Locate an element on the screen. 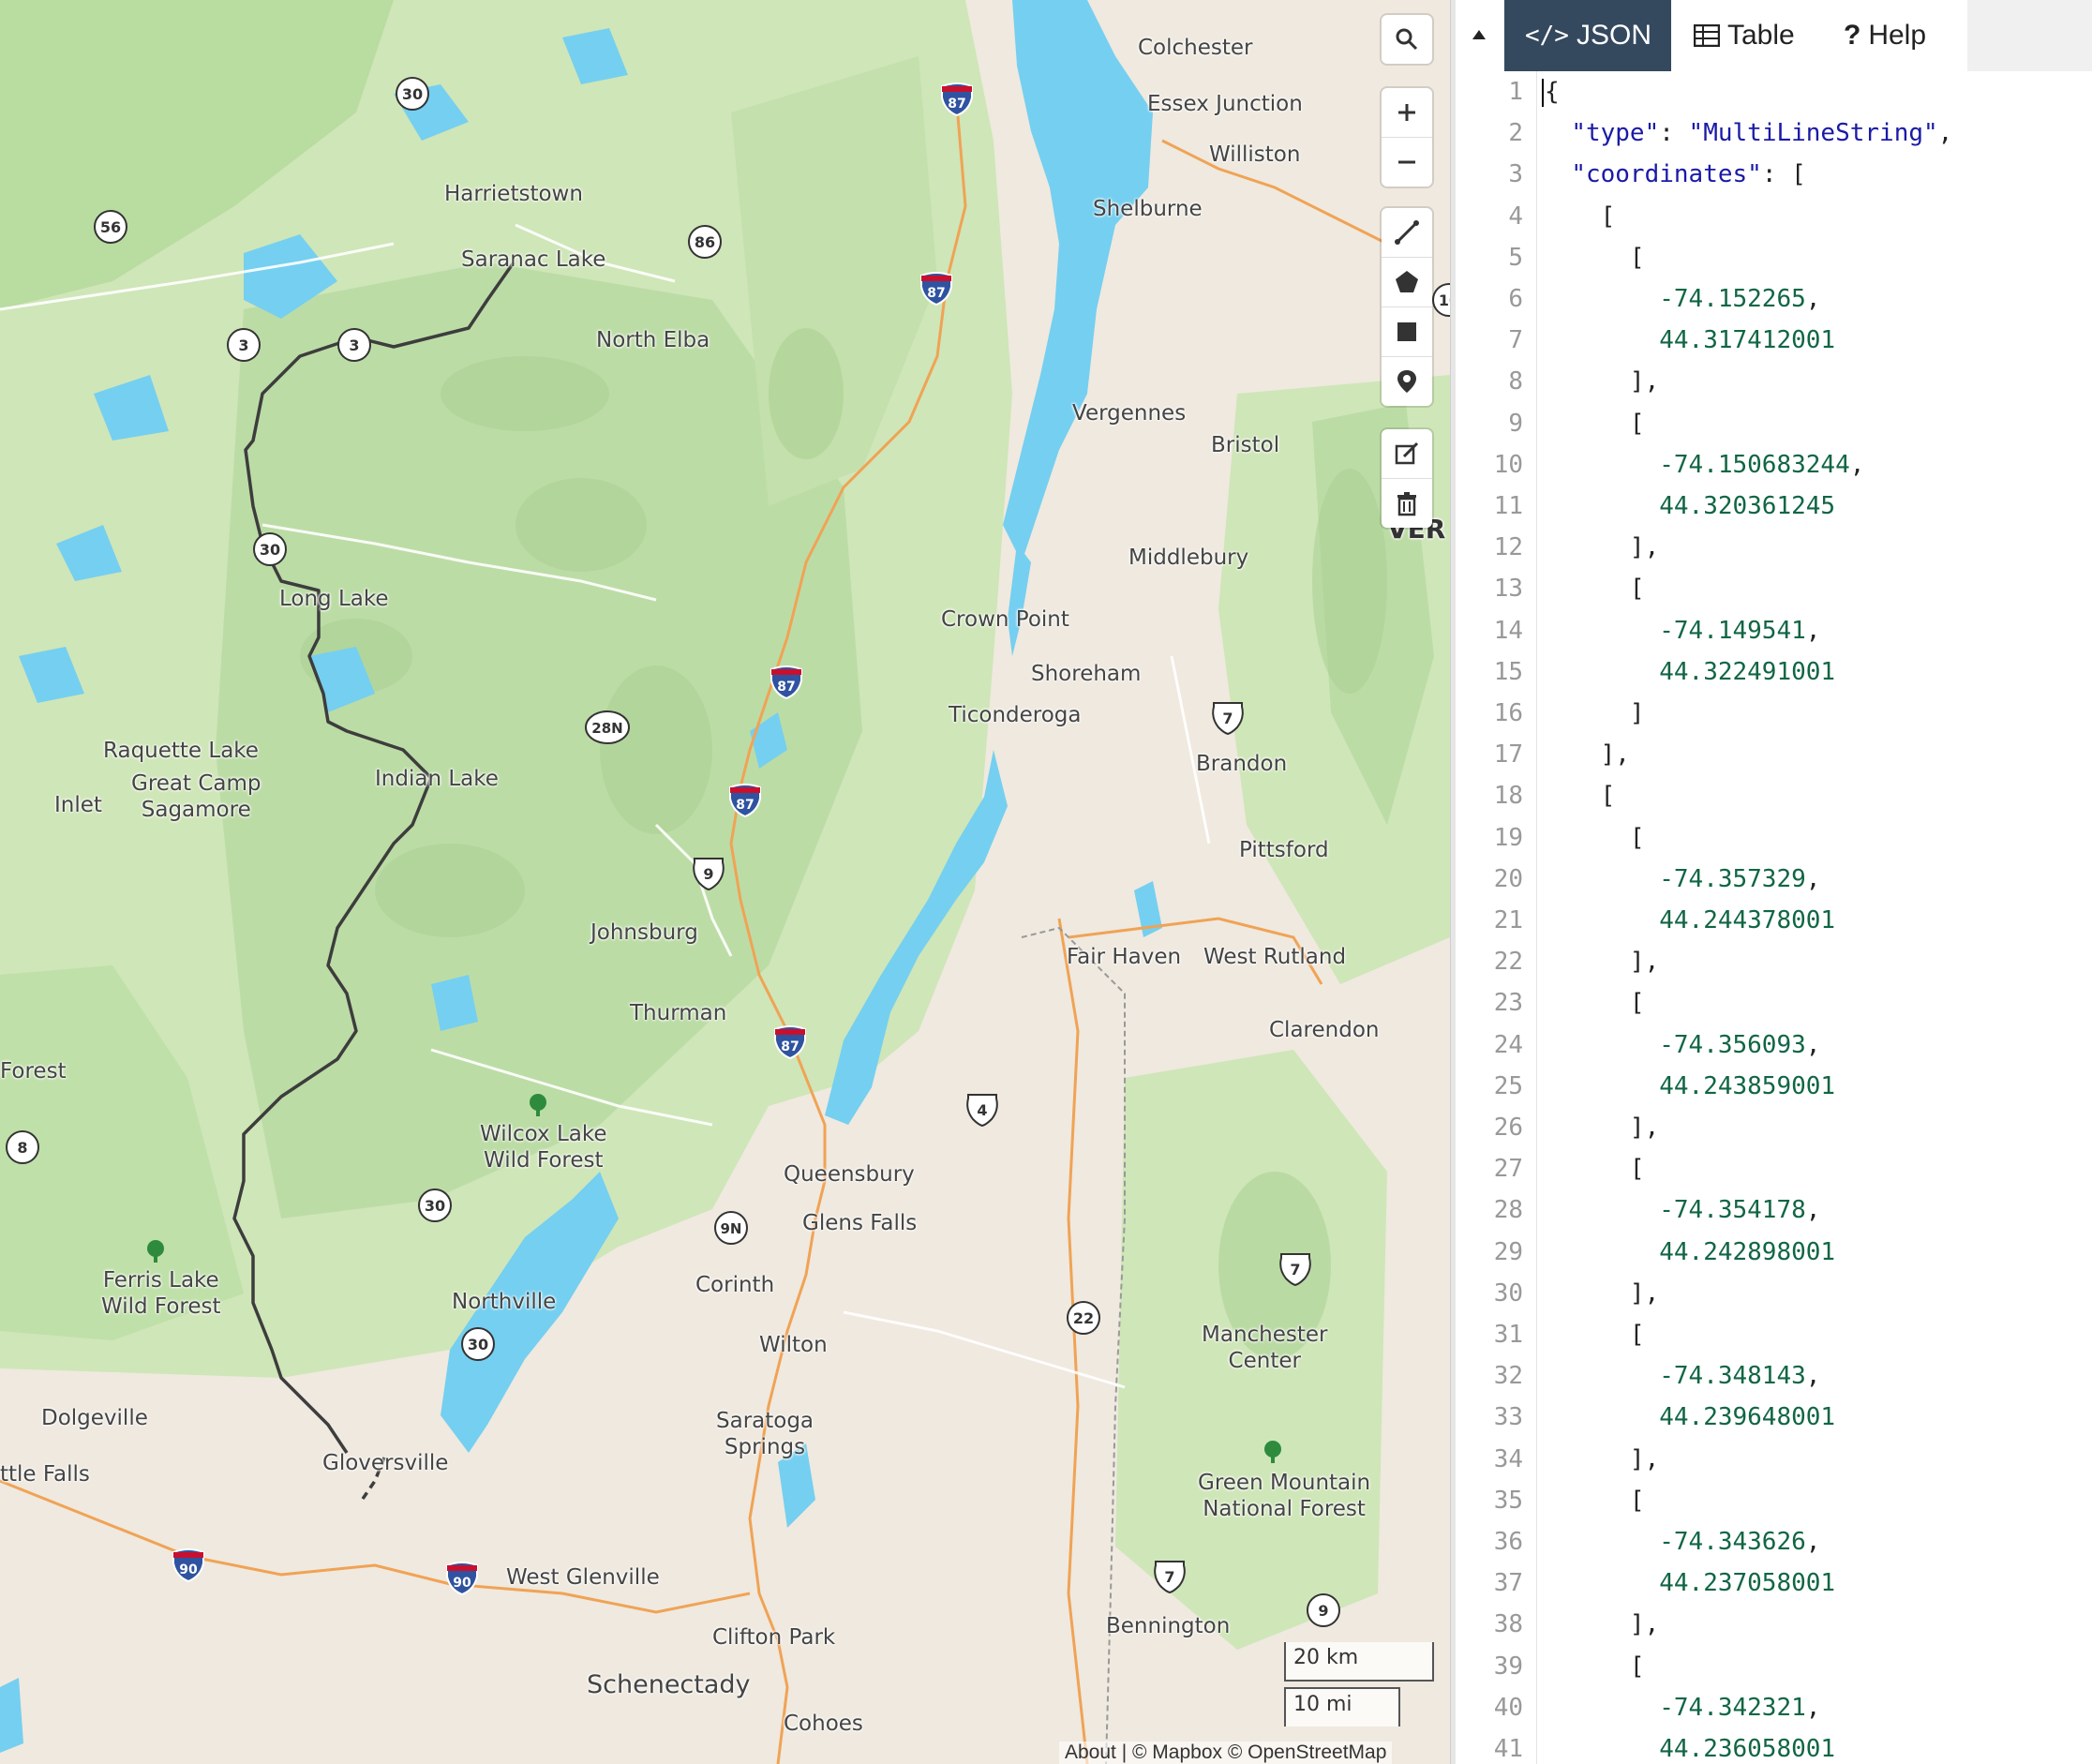 The image size is (2092, 1764). place-essex-junction: Essex Junction is located at coordinates (1225, 104).